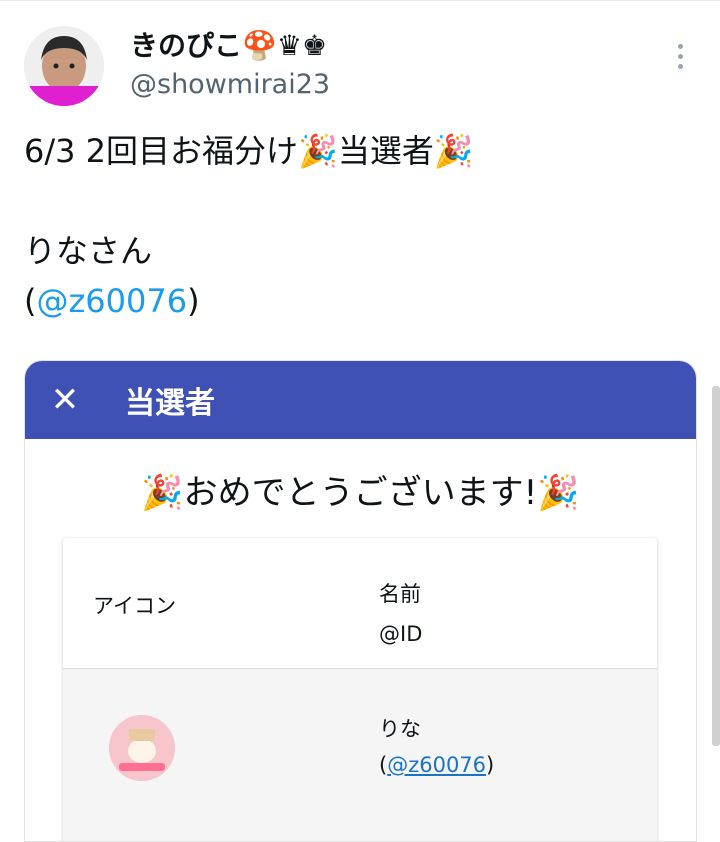 This screenshot has width=720, height=842. What do you see at coordinates (401, 634) in the screenshot?
I see `column-id-label: @ID` at bounding box center [401, 634].